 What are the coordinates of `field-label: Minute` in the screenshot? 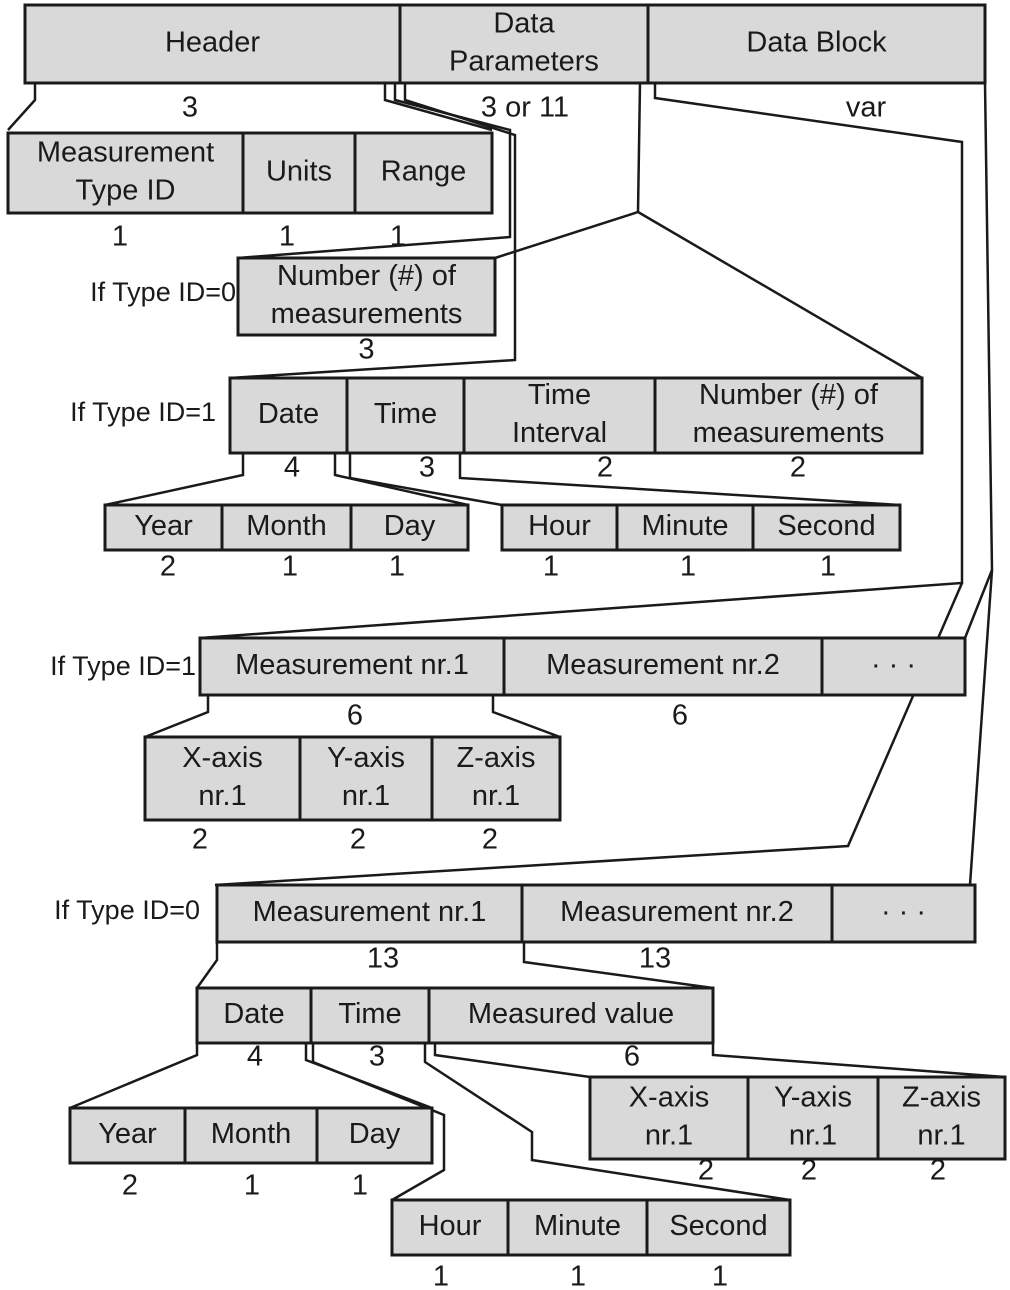 It's located at (577, 1226).